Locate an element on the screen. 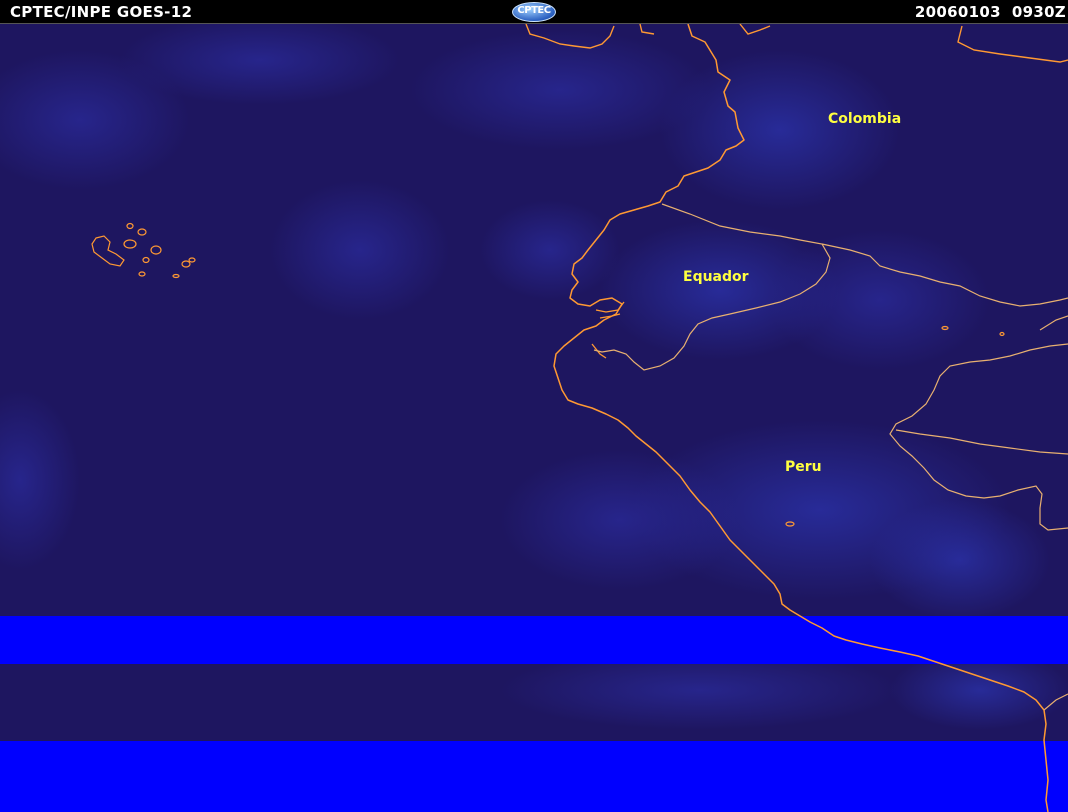 Image resolution: width=1068 pixels, height=812 pixels. satellite-title: CPTEC/INPE GOES-12 is located at coordinates (101, 12).